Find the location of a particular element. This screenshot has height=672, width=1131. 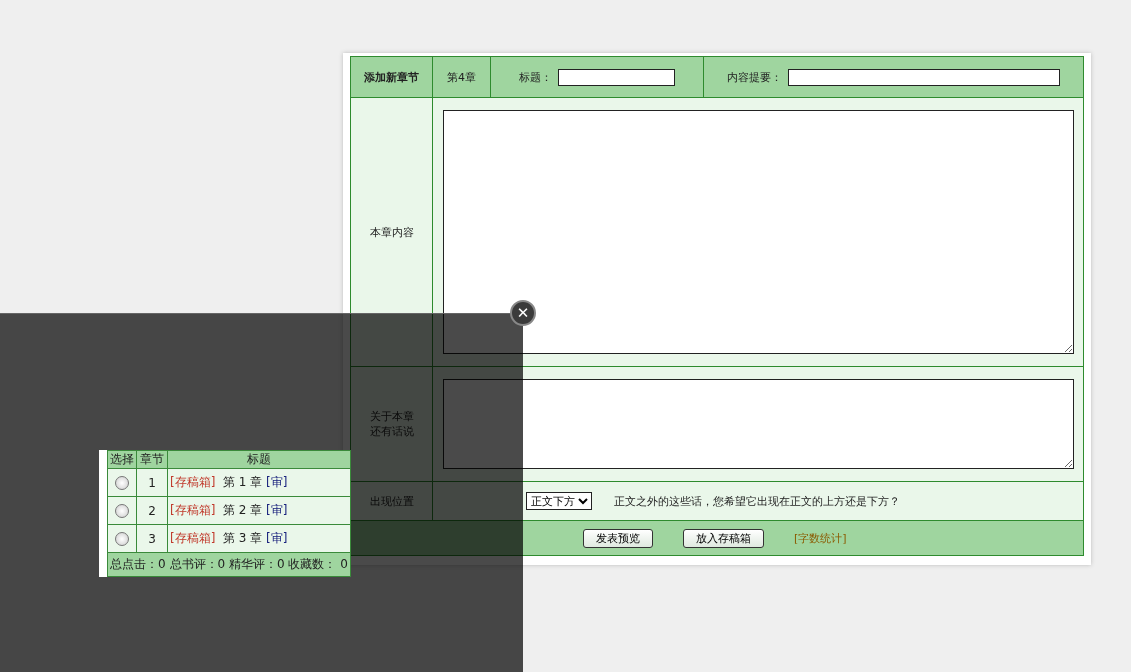

summary-label: 内容提要： is located at coordinates (754, 77).